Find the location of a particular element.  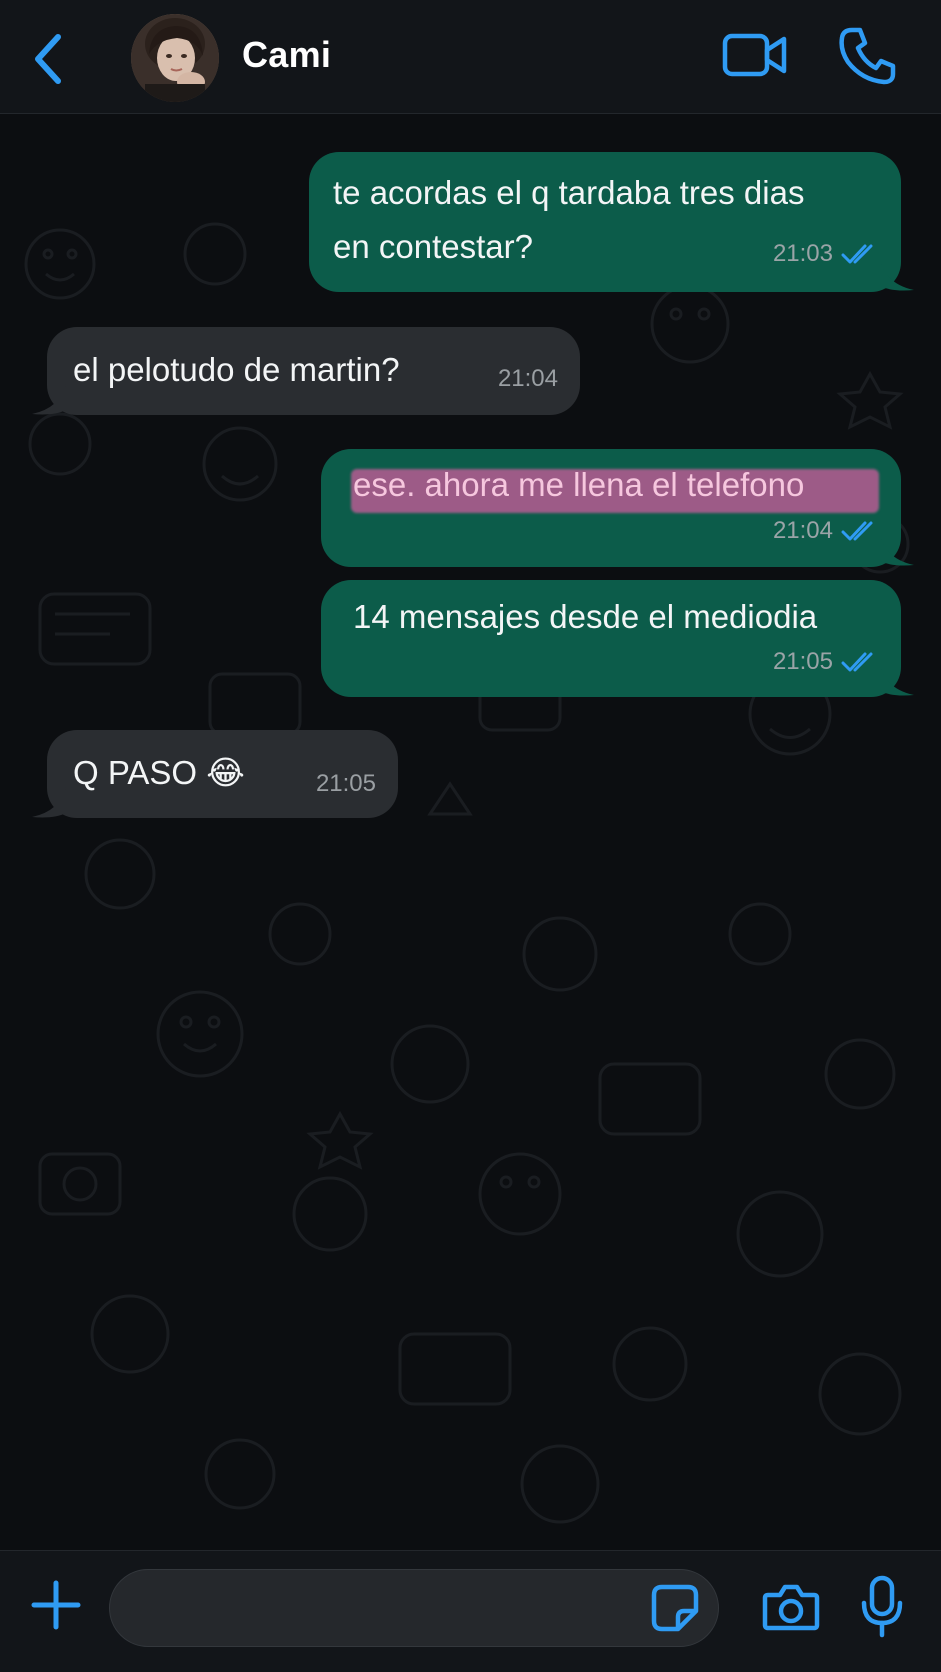

back-button is located at coordinates (48, 59).